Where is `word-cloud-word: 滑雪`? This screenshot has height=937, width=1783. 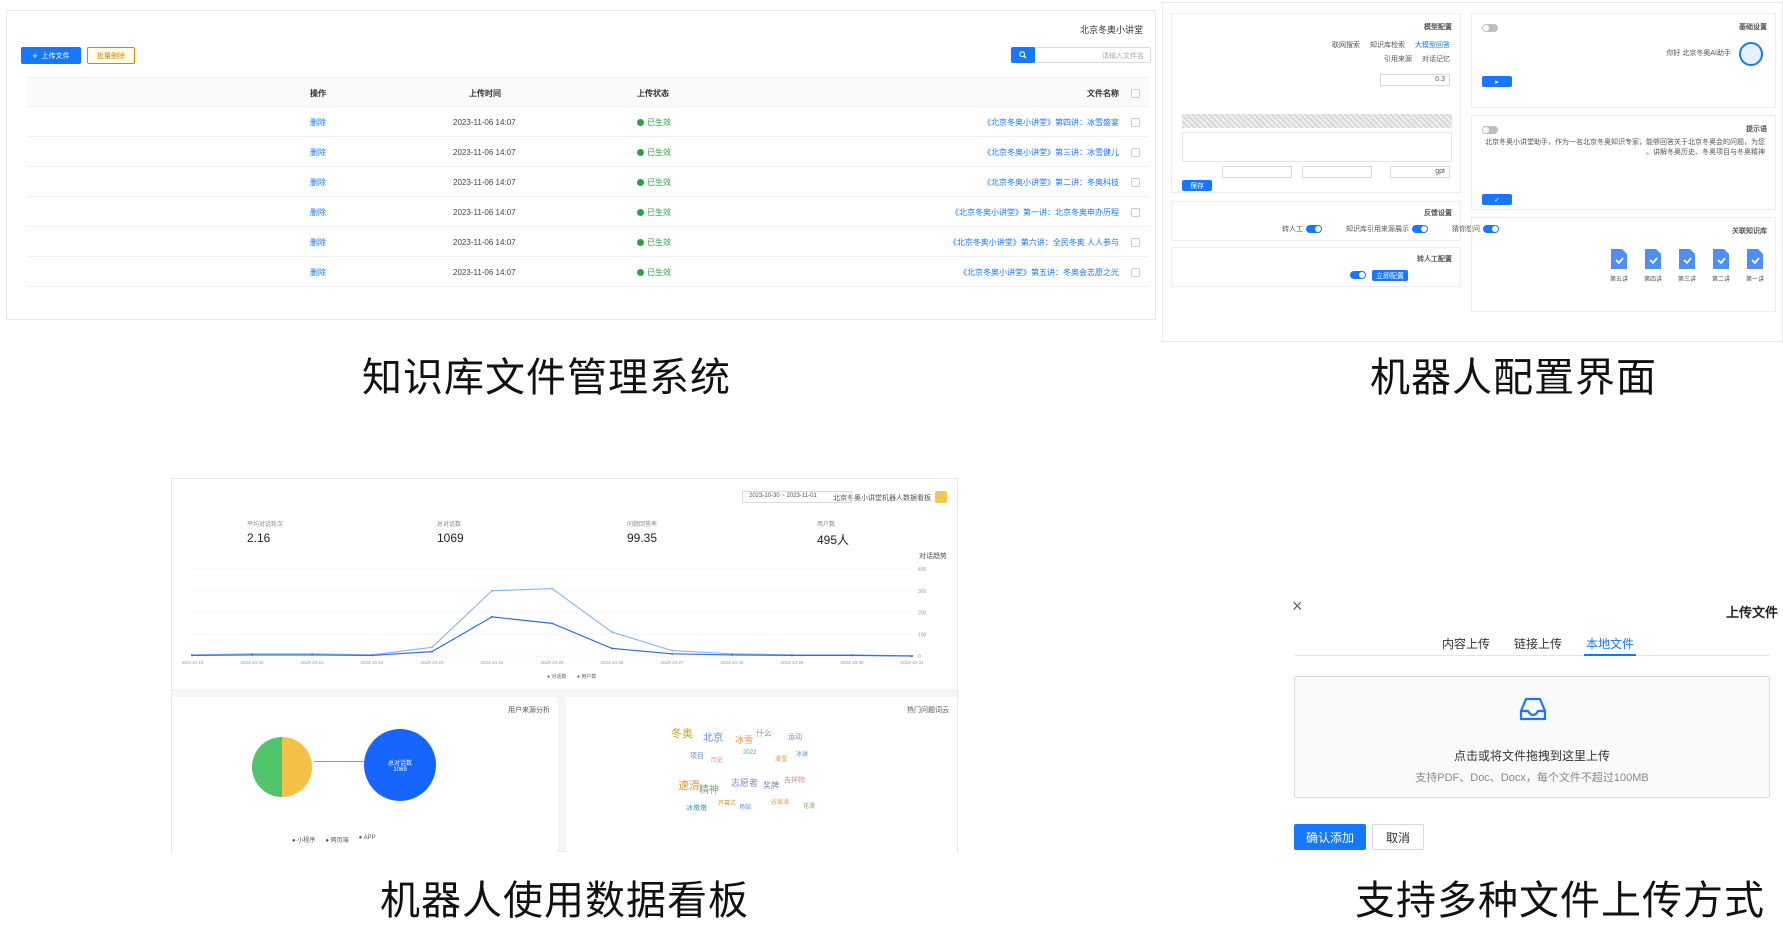
word-cloud-word: 滑雪 is located at coordinates (781, 760).